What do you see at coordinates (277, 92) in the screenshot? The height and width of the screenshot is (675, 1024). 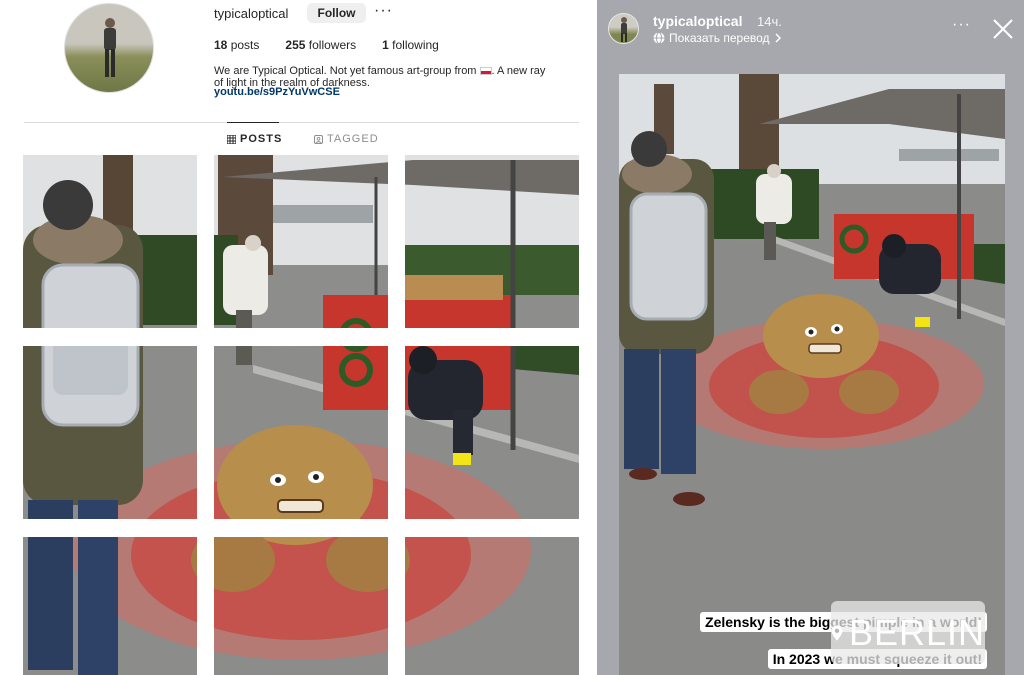 I see `bio-link: youtu.be/s9PzYuVwCSE` at bounding box center [277, 92].